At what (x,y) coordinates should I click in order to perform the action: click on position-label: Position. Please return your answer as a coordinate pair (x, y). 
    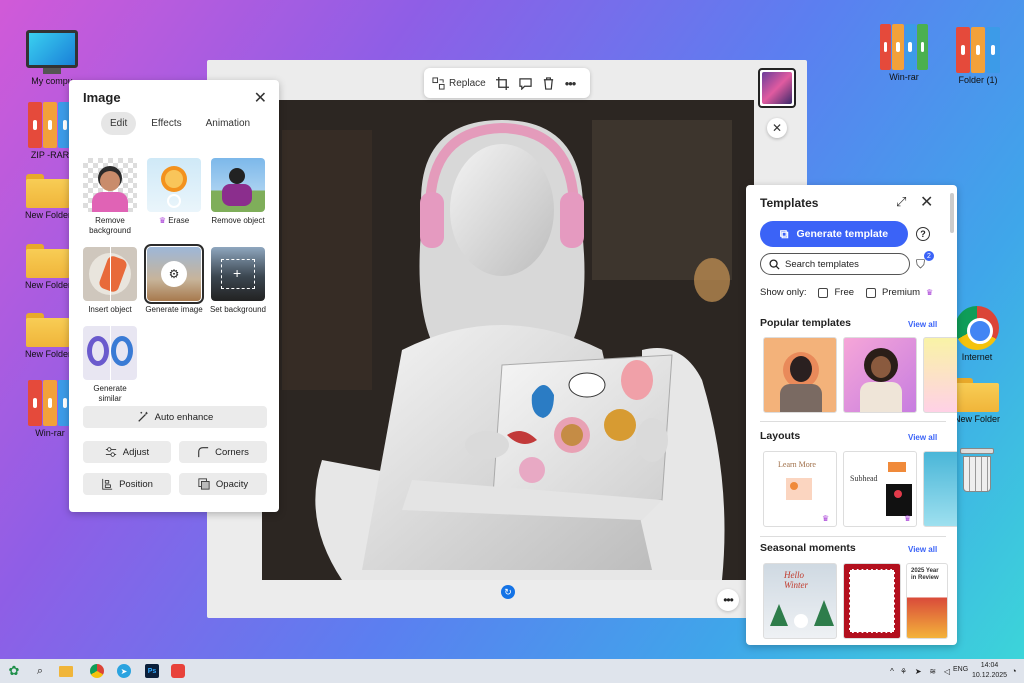
    Looking at the image, I should click on (136, 484).